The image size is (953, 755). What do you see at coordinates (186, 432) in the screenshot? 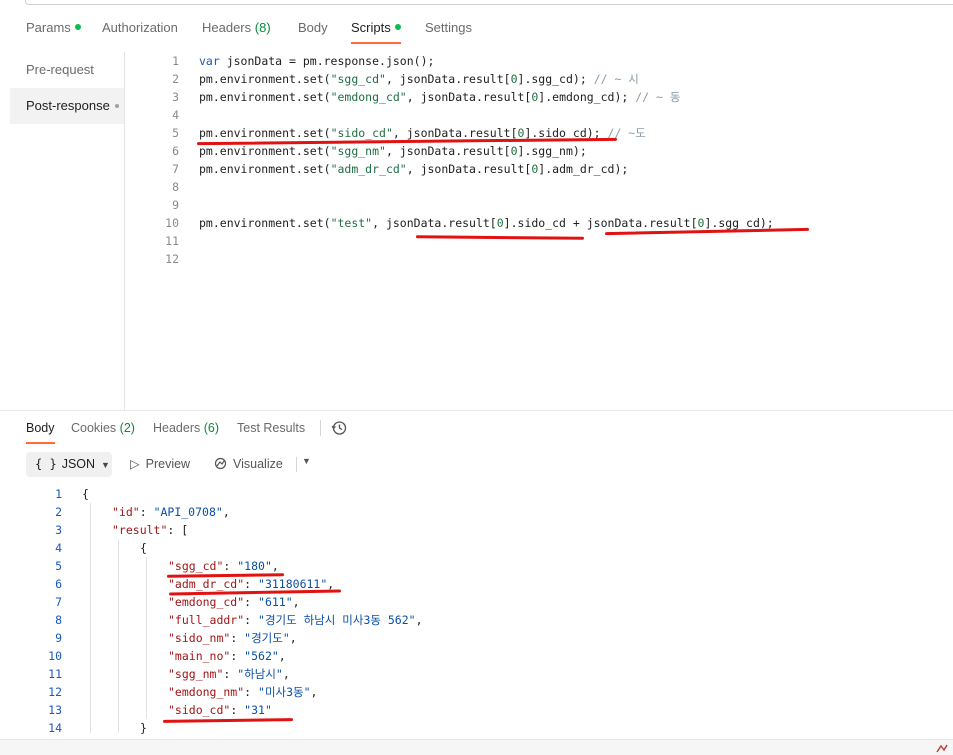
I see `tab-response-headers: Headers (6)` at bounding box center [186, 432].